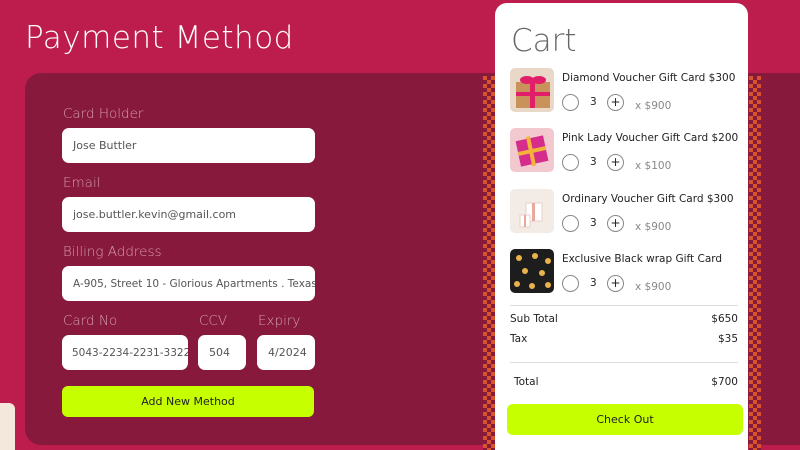 The height and width of the screenshot is (450, 800). Describe the element at coordinates (724, 319) in the screenshot. I see `subtotal-value: $650` at that location.